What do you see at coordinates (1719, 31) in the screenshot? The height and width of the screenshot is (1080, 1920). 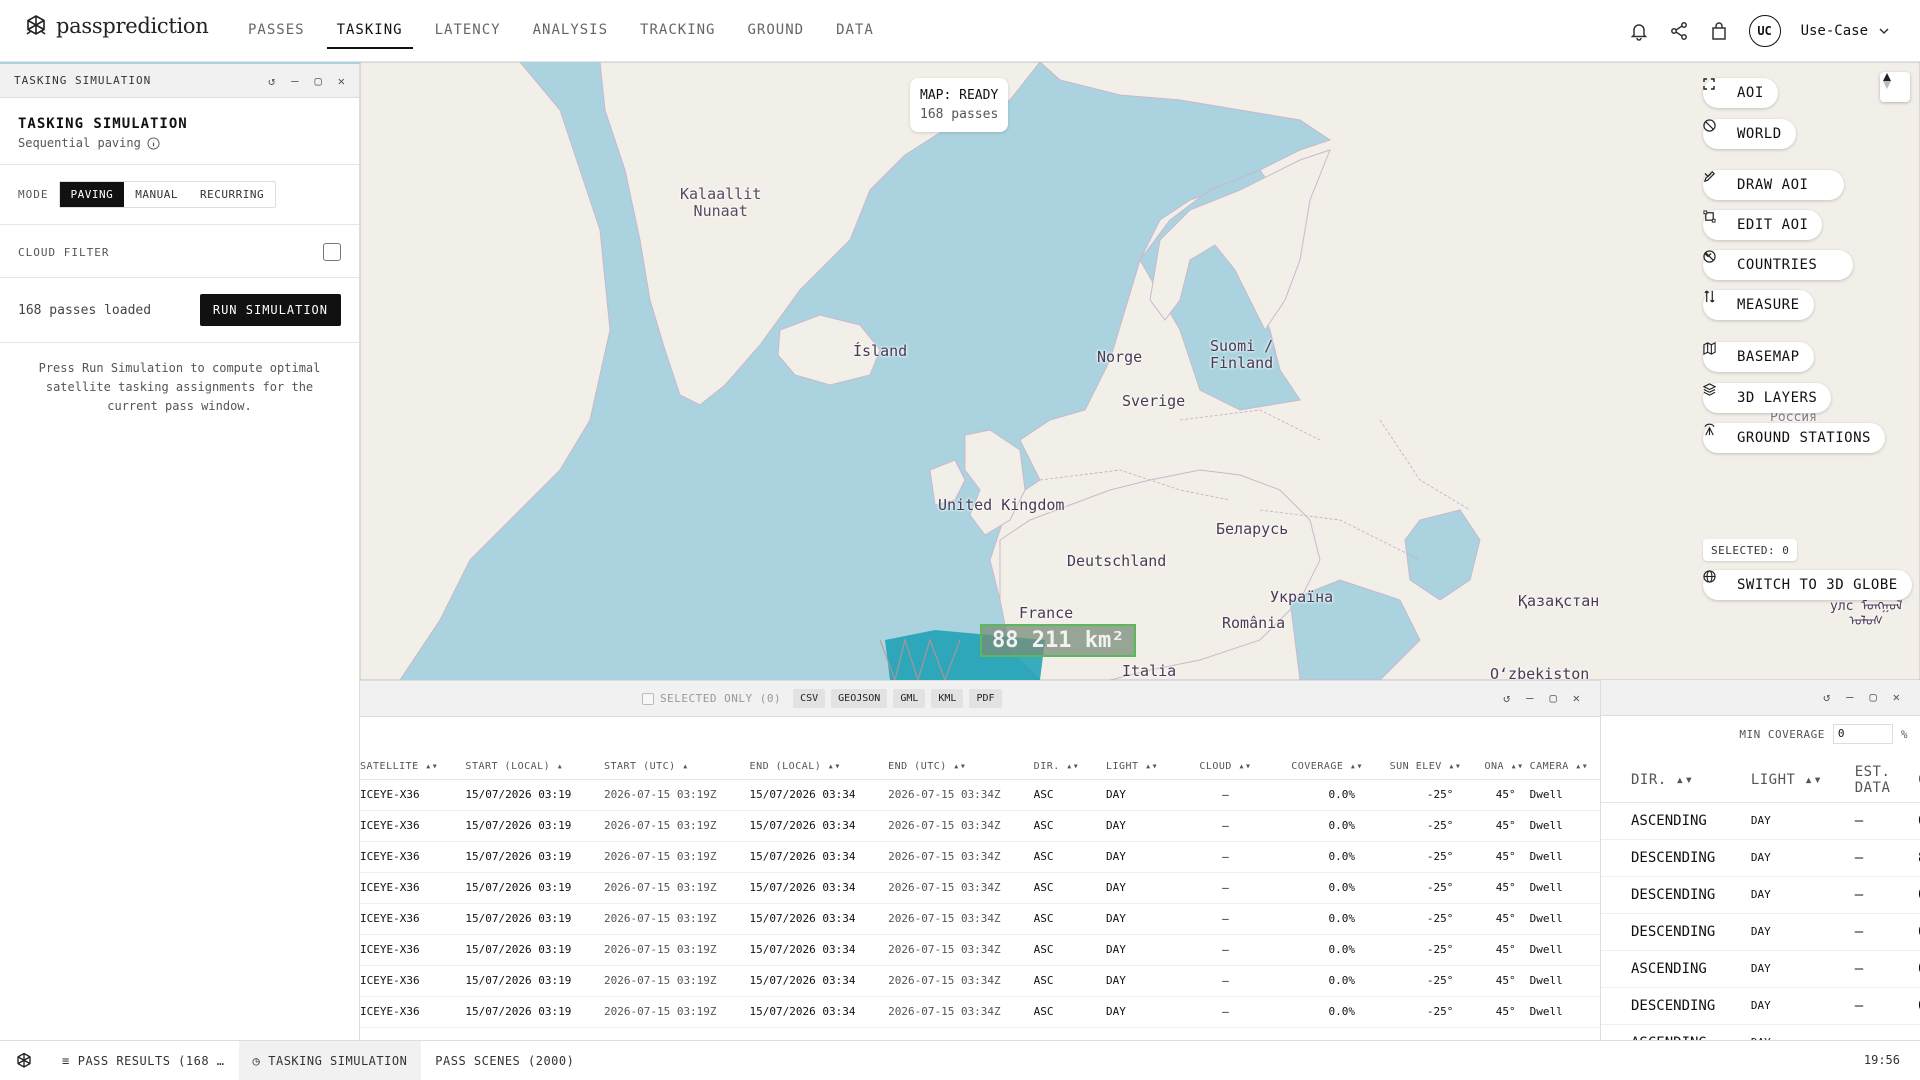 I see `shopping-bag-icon` at bounding box center [1719, 31].